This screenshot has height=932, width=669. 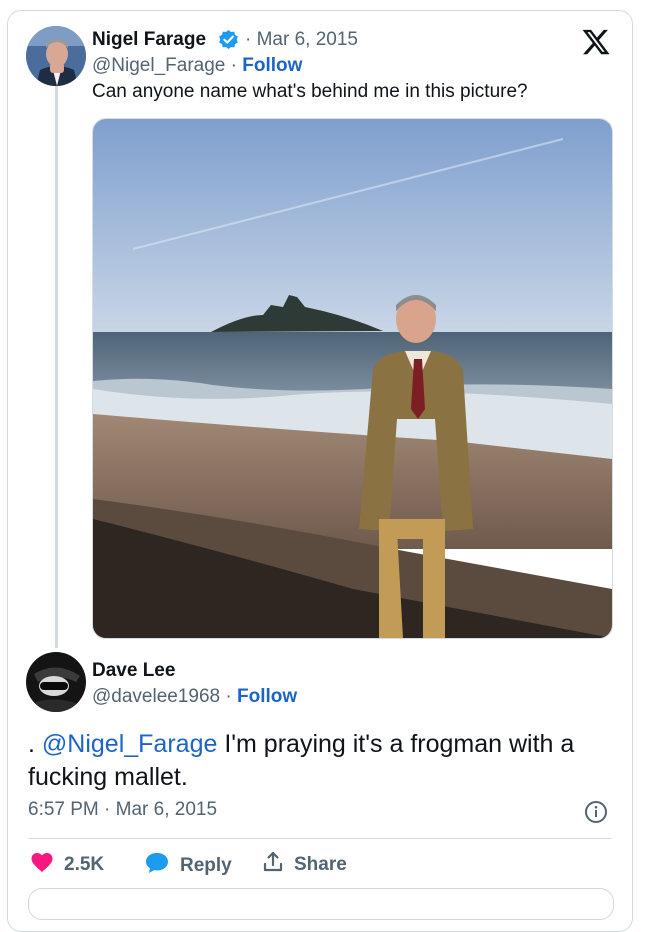 I want to click on follow-button: Follow, so click(x=272, y=65).